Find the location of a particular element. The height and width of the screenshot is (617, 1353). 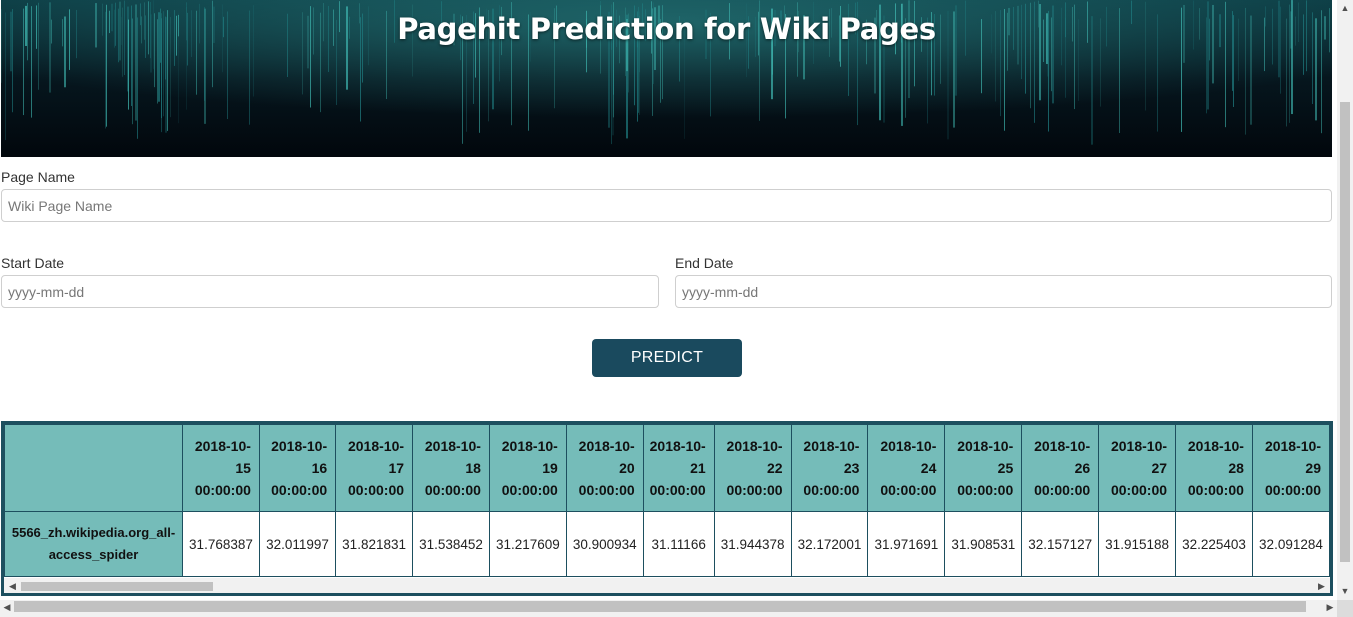

page-horizontal-scroll-thumb is located at coordinates (660, 606).